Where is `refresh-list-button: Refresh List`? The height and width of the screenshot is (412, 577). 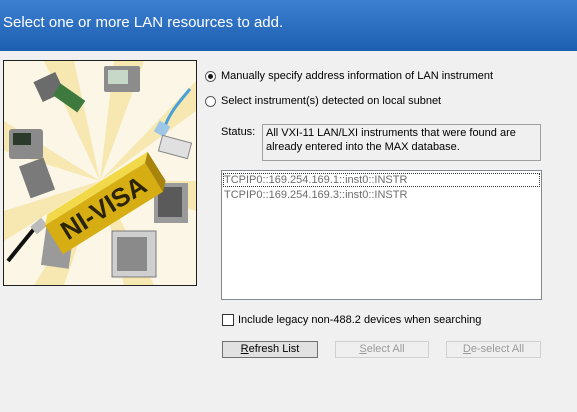
refresh-list-button: Refresh List is located at coordinates (270, 349).